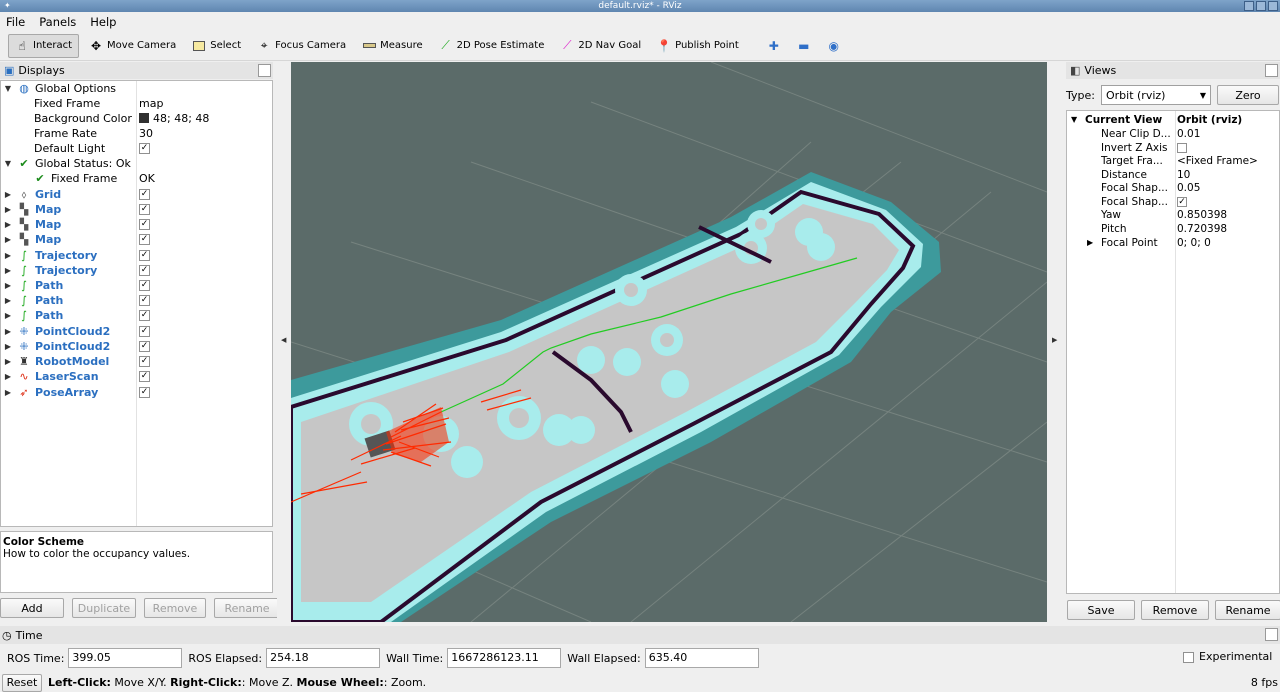 The image size is (1280, 692). I want to click on view-prop-row: Target Fra... <Fixed Frame>, so click(1173, 161).